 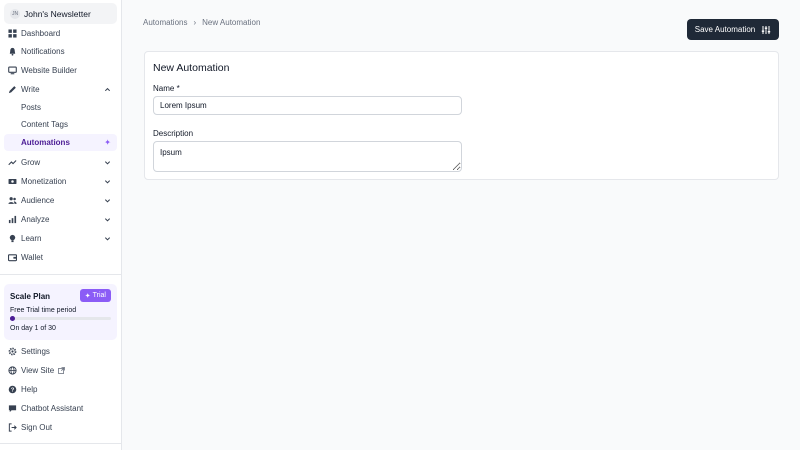 I want to click on chevron-up-icon, so click(x=108, y=90).